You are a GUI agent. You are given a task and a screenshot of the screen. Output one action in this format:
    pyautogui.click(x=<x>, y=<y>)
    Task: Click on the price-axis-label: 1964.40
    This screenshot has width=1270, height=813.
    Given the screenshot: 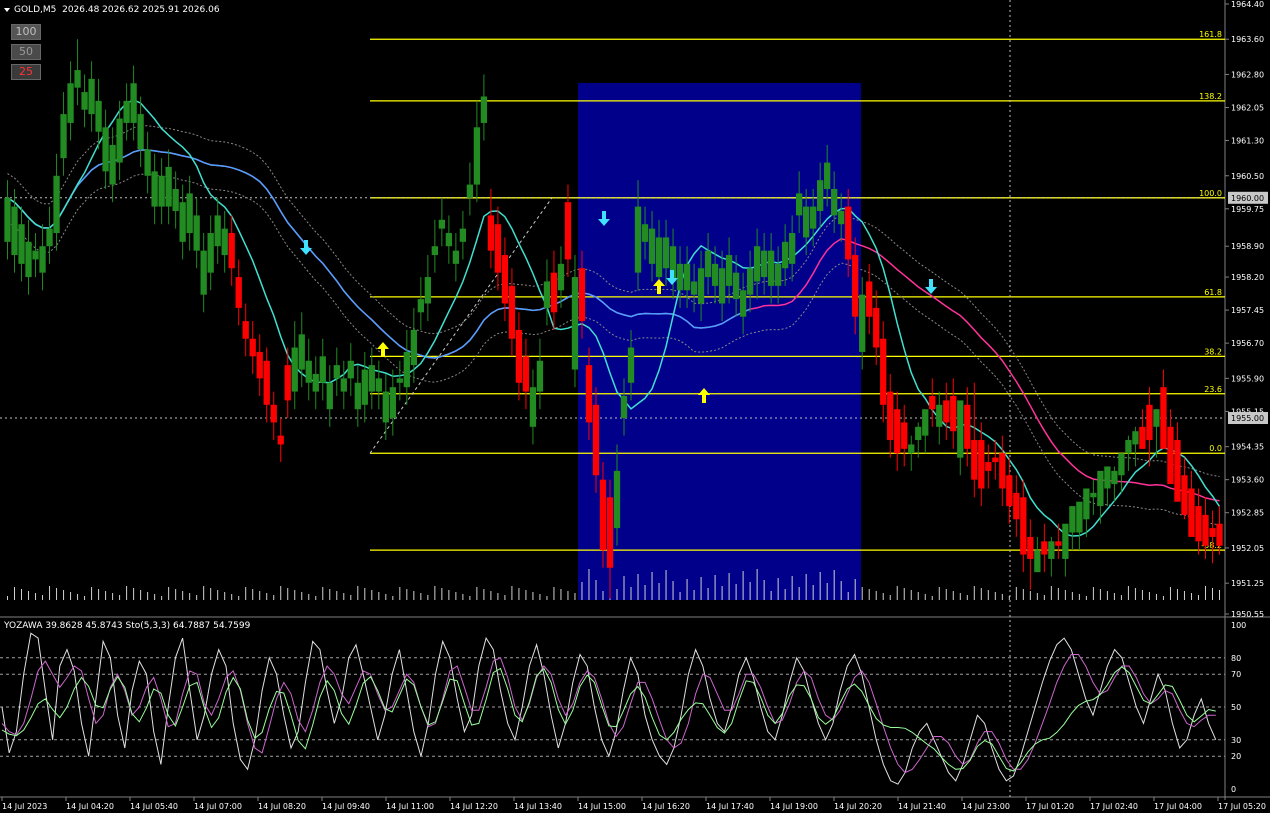 What is the action you would take?
    pyautogui.click(x=1247, y=4)
    